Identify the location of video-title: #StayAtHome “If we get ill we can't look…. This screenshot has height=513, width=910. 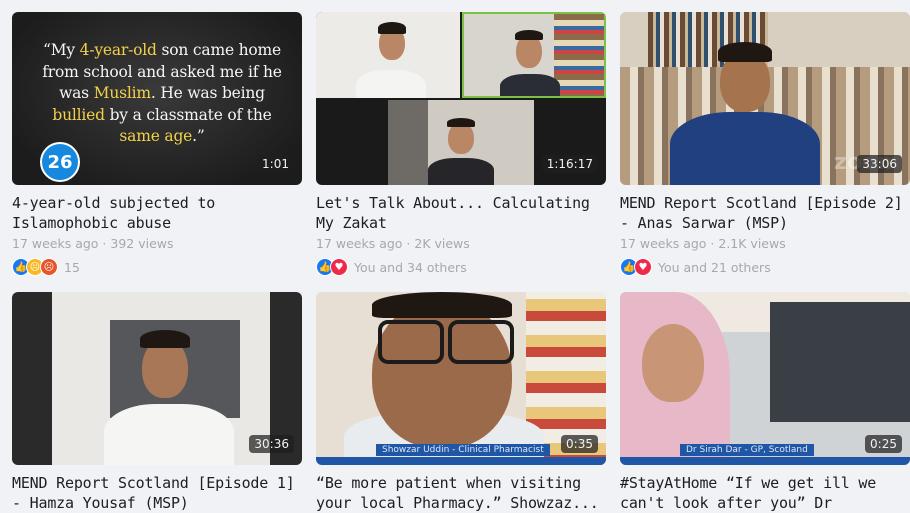
(765, 493).